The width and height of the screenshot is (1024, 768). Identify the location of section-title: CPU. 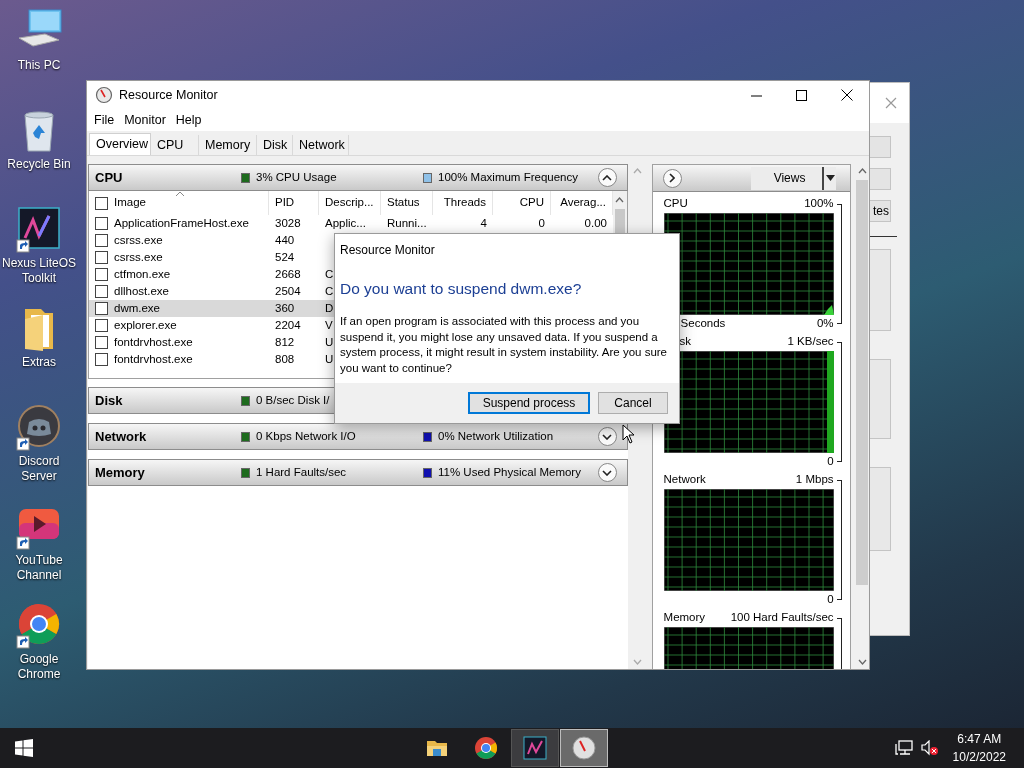
(109, 177).